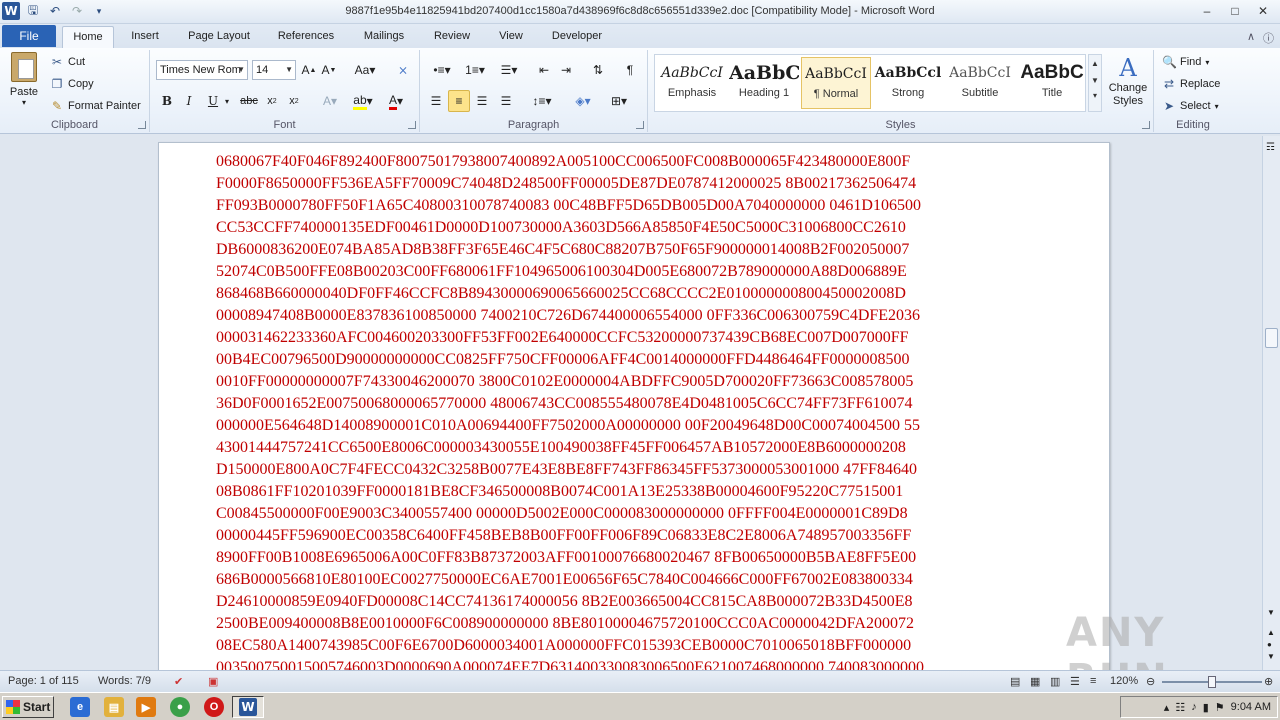 The image size is (1280, 720). What do you see at coordinates (24, 79) in the screenshot?
I see `paste-button: Paste ▾` at bounding box center [24, 79].